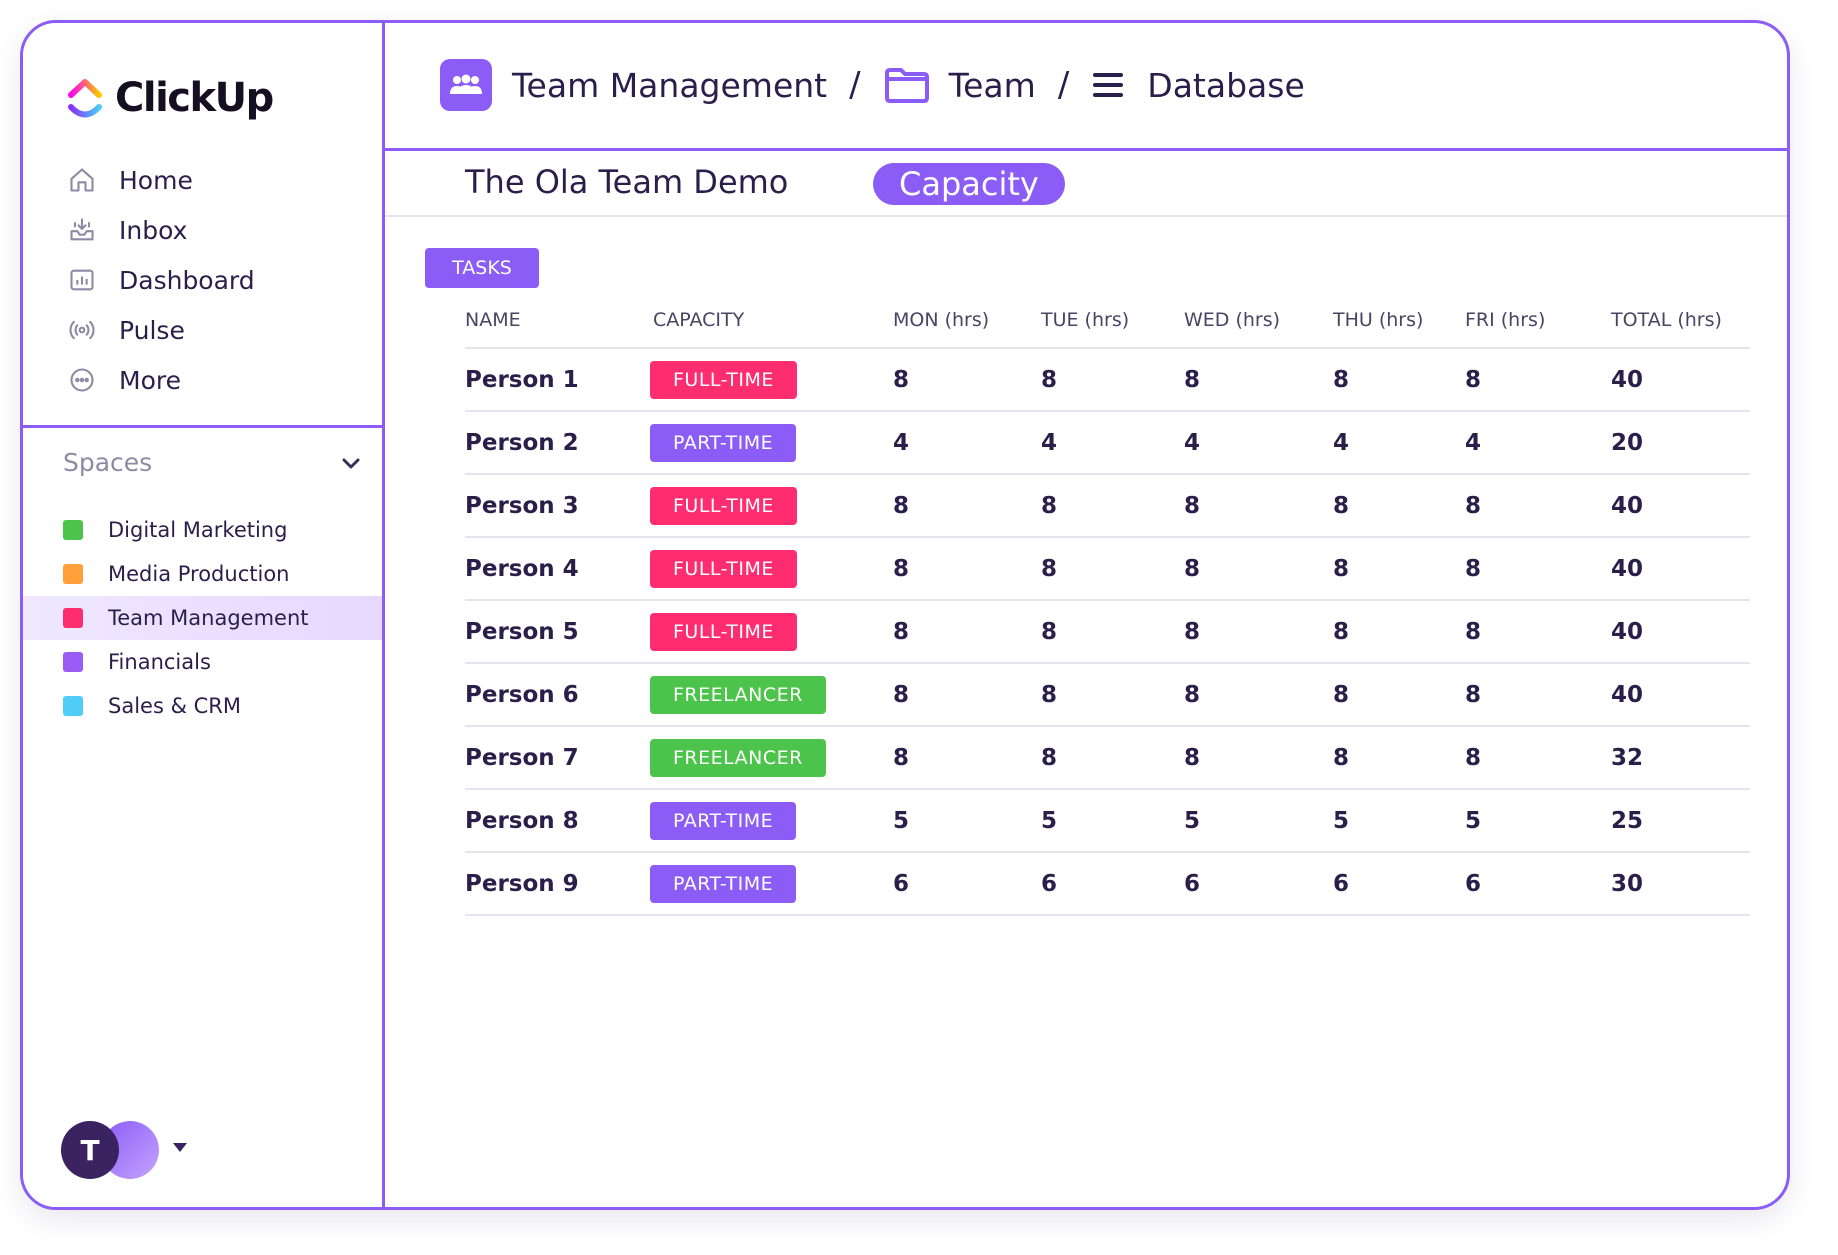  What do you see at coordinates (169, 98) in the screenshot?
I see `logo: ClickUp` at bounding box center [169, 98].